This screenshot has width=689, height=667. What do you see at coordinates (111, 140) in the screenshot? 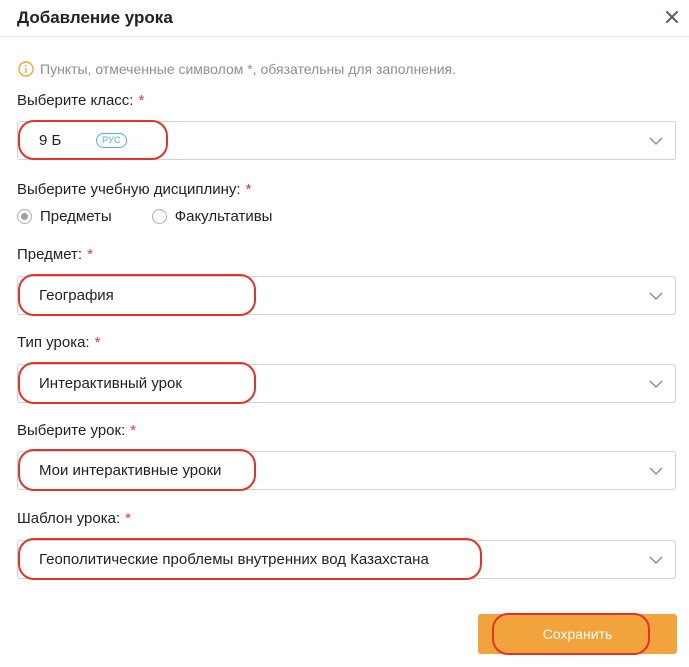
I see `language-badge: РУС` at bounding box center [111, 140].